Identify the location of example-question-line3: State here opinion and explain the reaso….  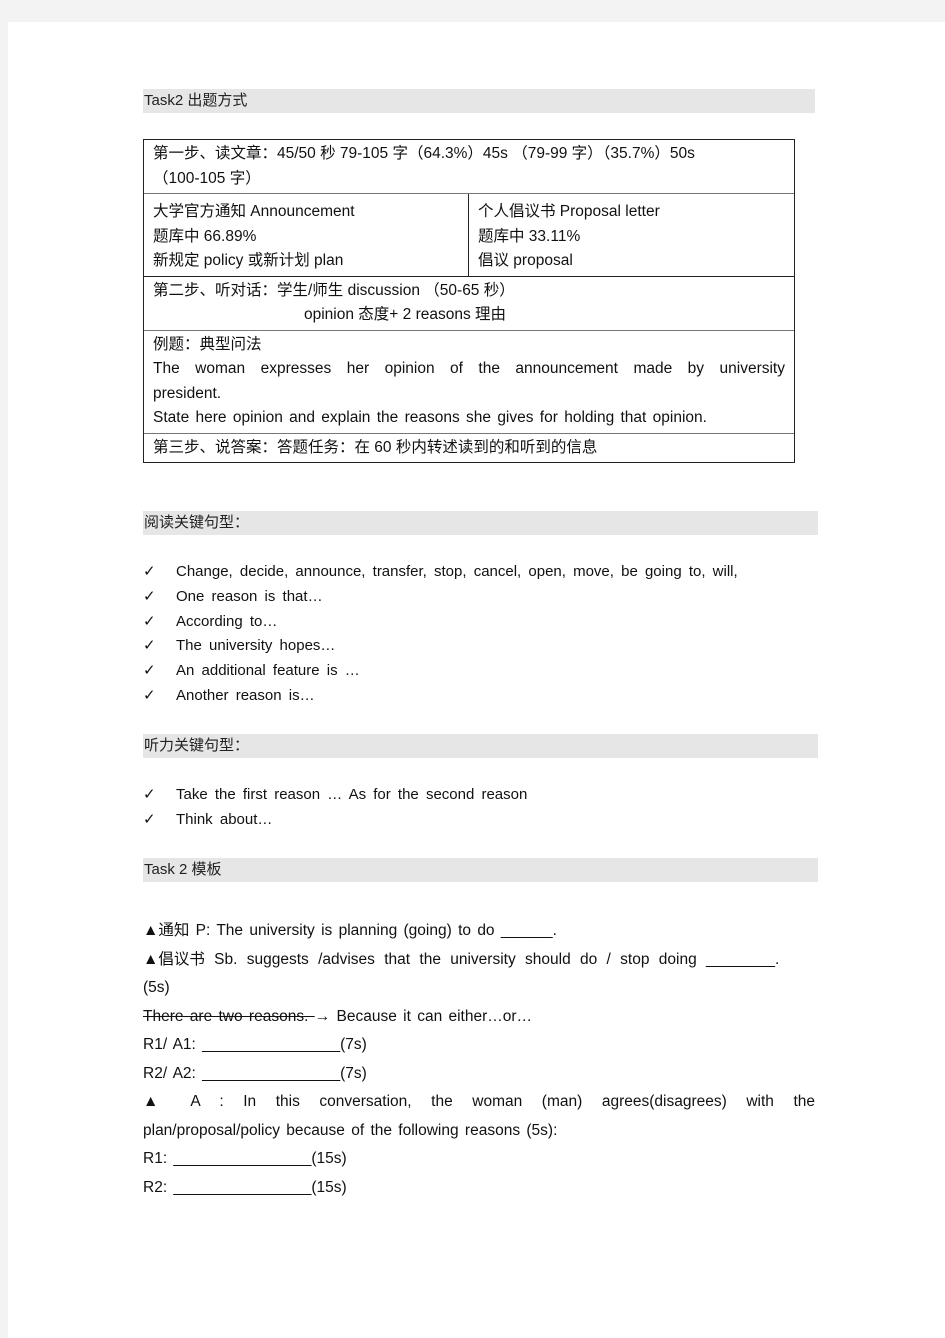
(430, 417).